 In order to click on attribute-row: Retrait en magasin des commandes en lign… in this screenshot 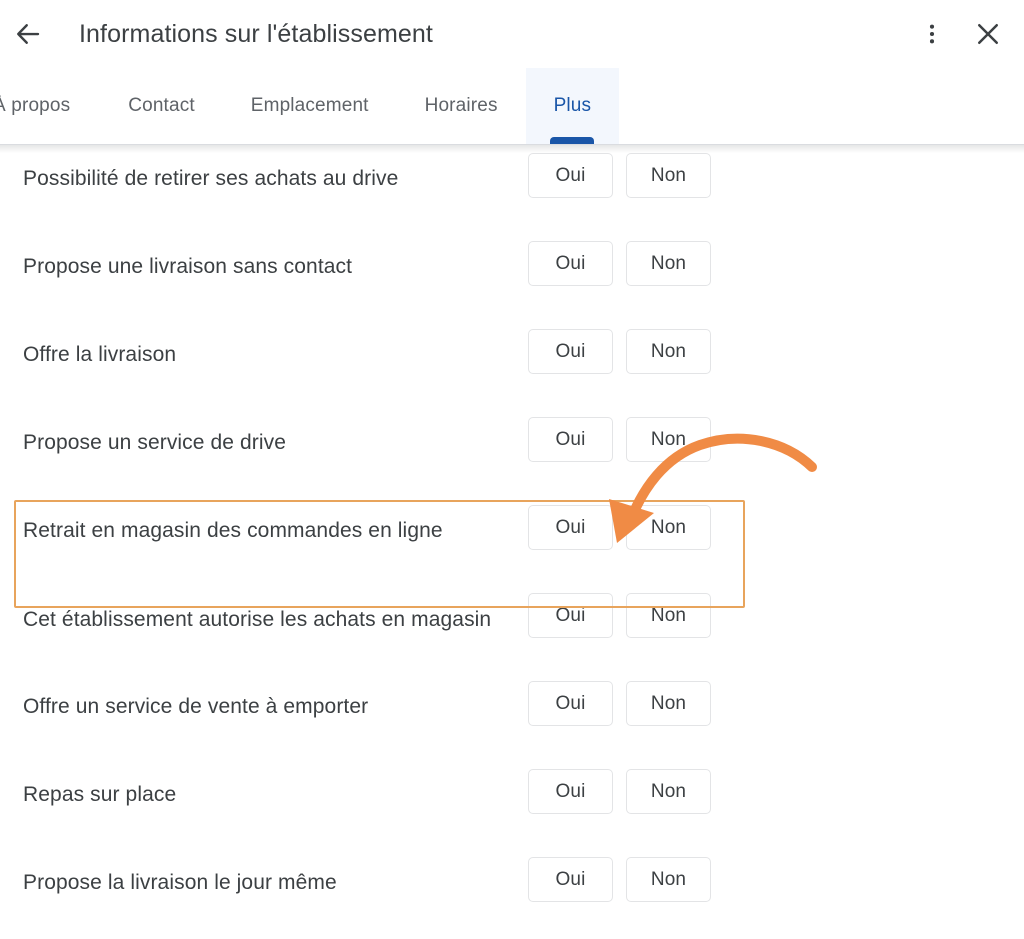, I will do `click(512, 542)`.